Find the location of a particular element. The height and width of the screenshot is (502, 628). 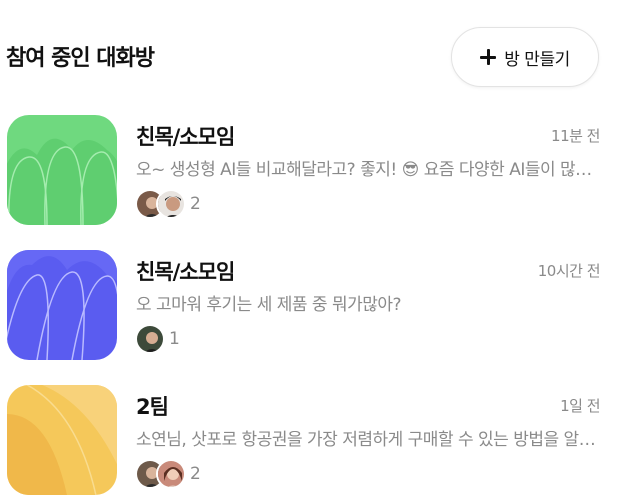

create-room-button: 방 만들기 is located at coordinates (525, 57).